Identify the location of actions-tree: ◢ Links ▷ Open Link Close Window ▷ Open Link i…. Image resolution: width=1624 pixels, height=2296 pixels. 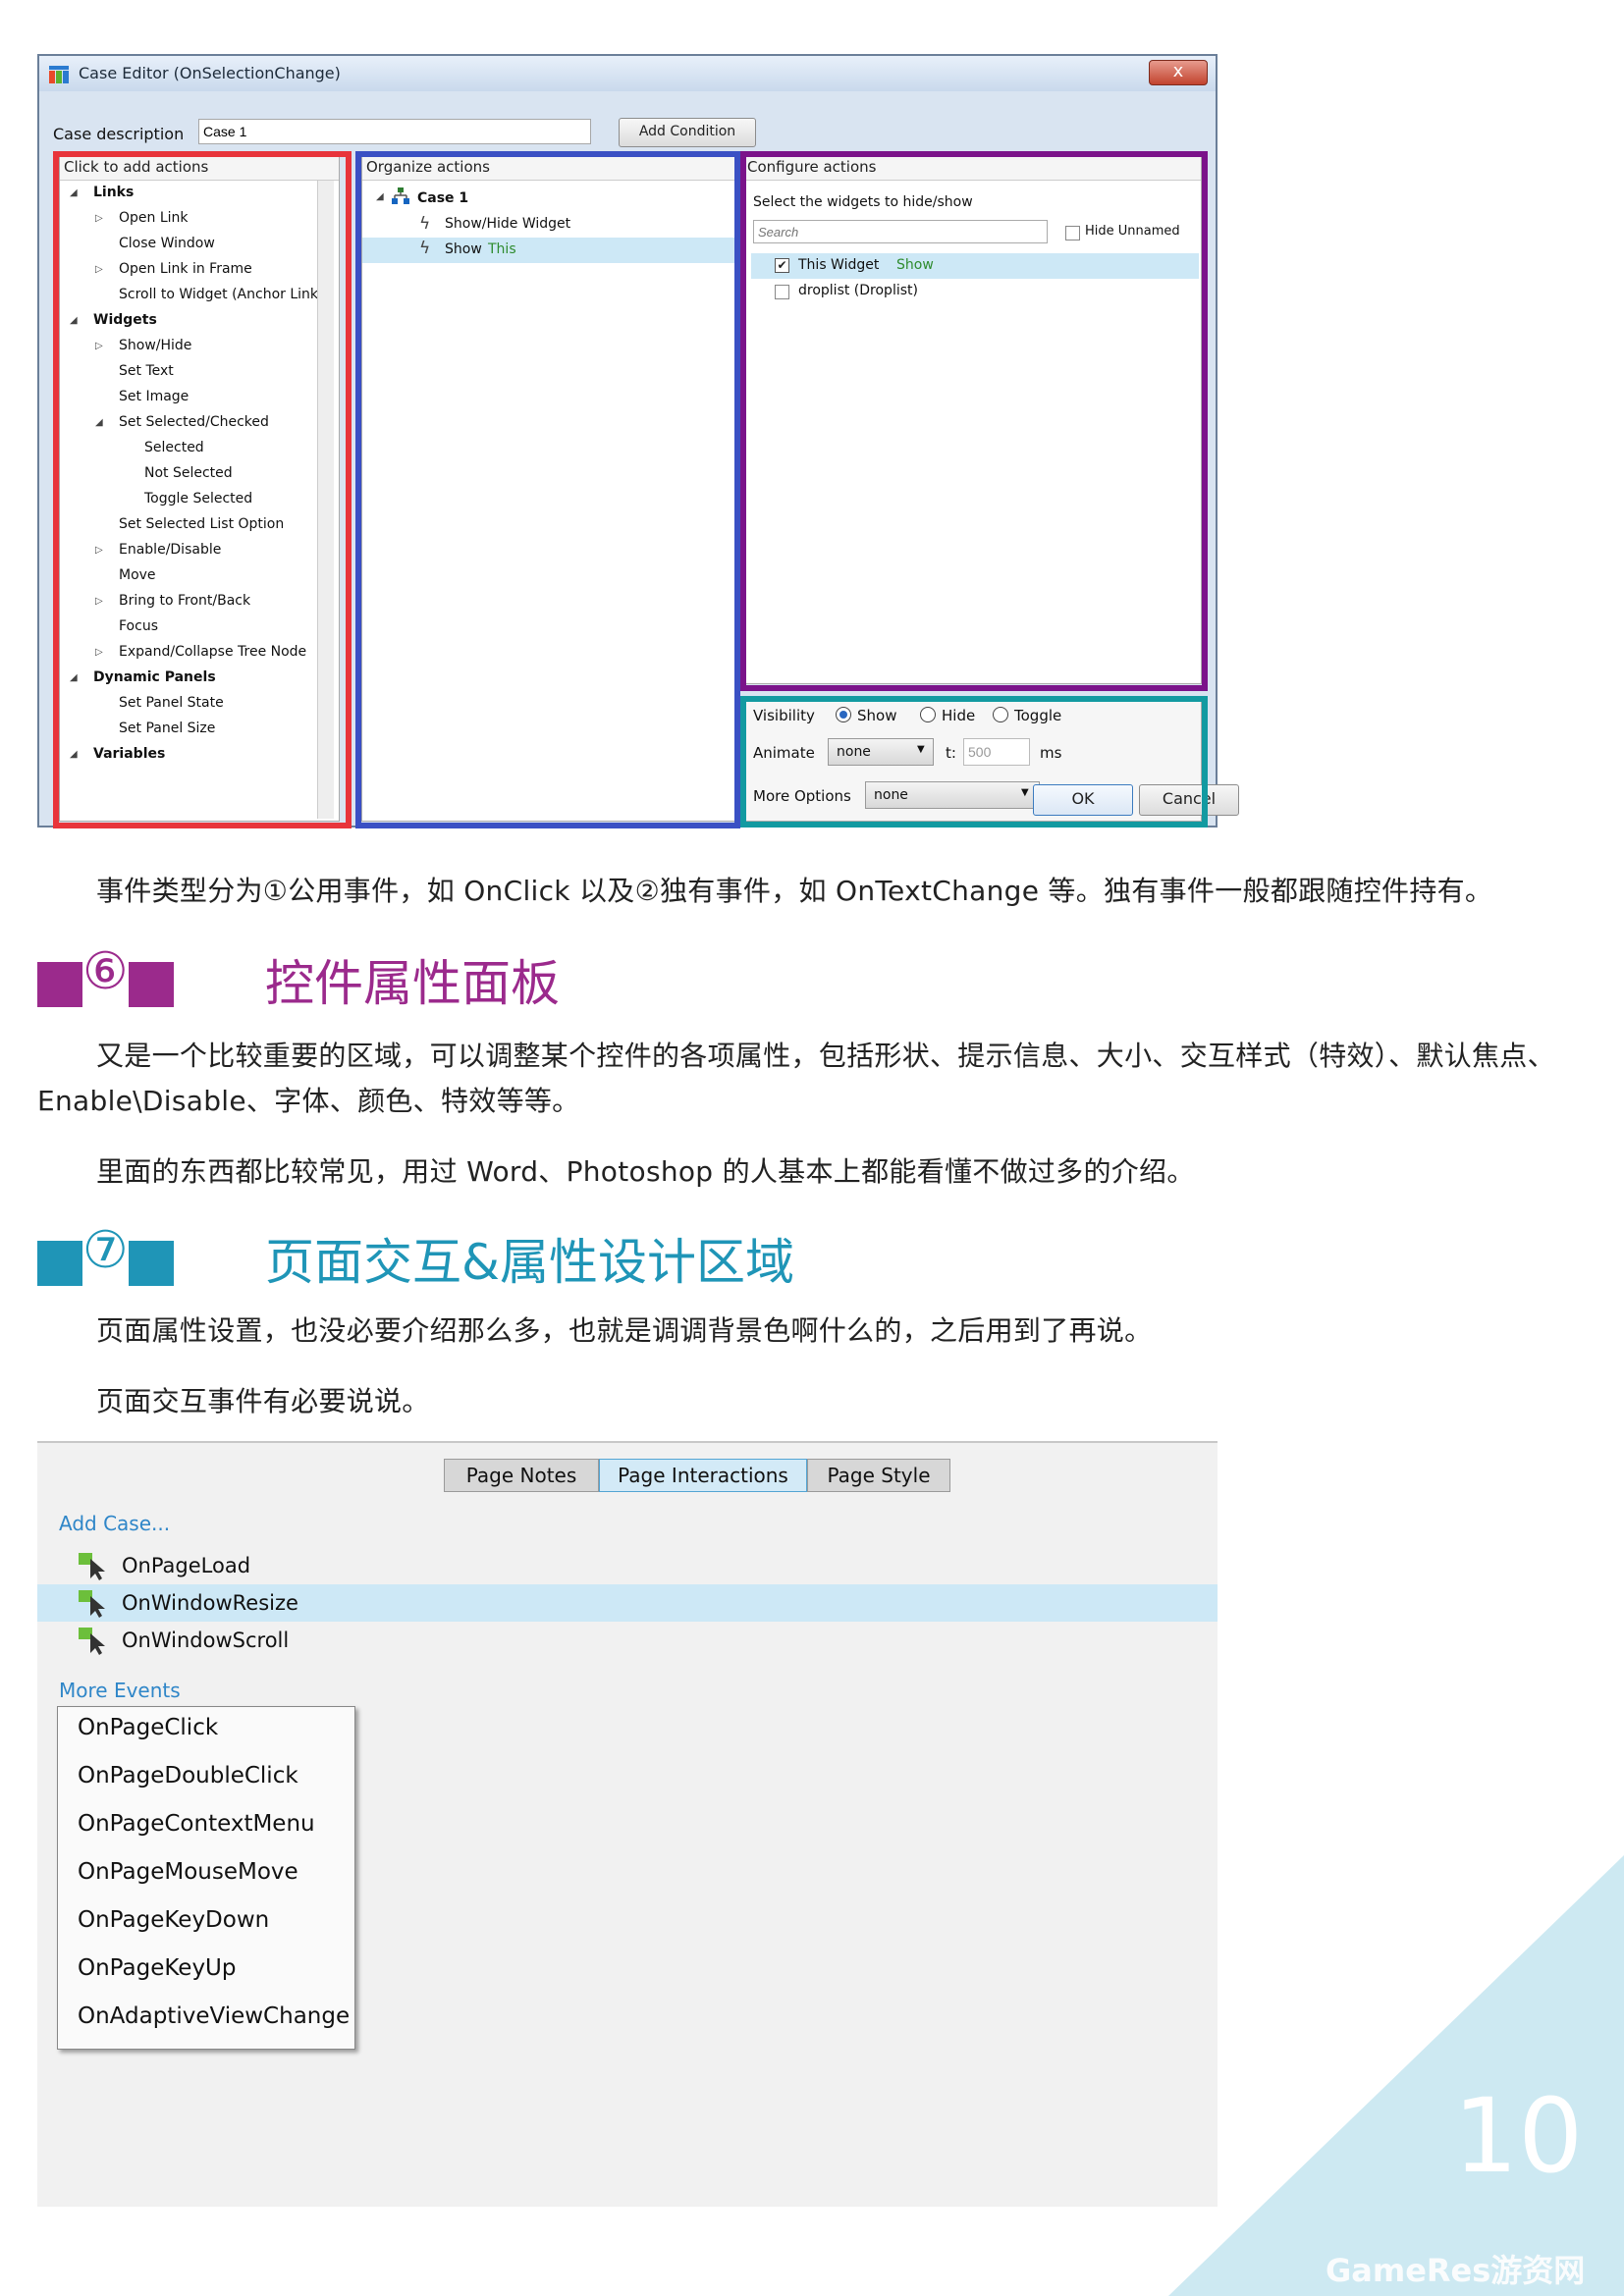
(188, 500).